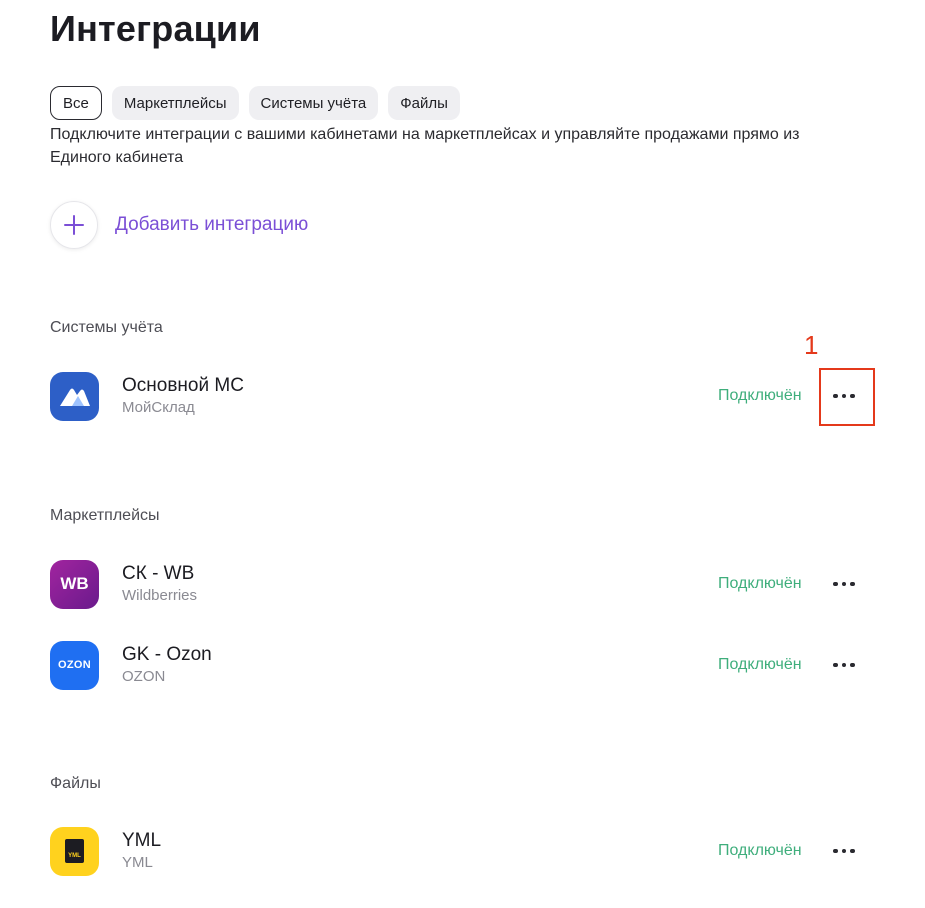 The image size is (925, 908). I want to click on integration-row-ozon: OZON GK - Ozon OZON Подключён, so click(455, 665).